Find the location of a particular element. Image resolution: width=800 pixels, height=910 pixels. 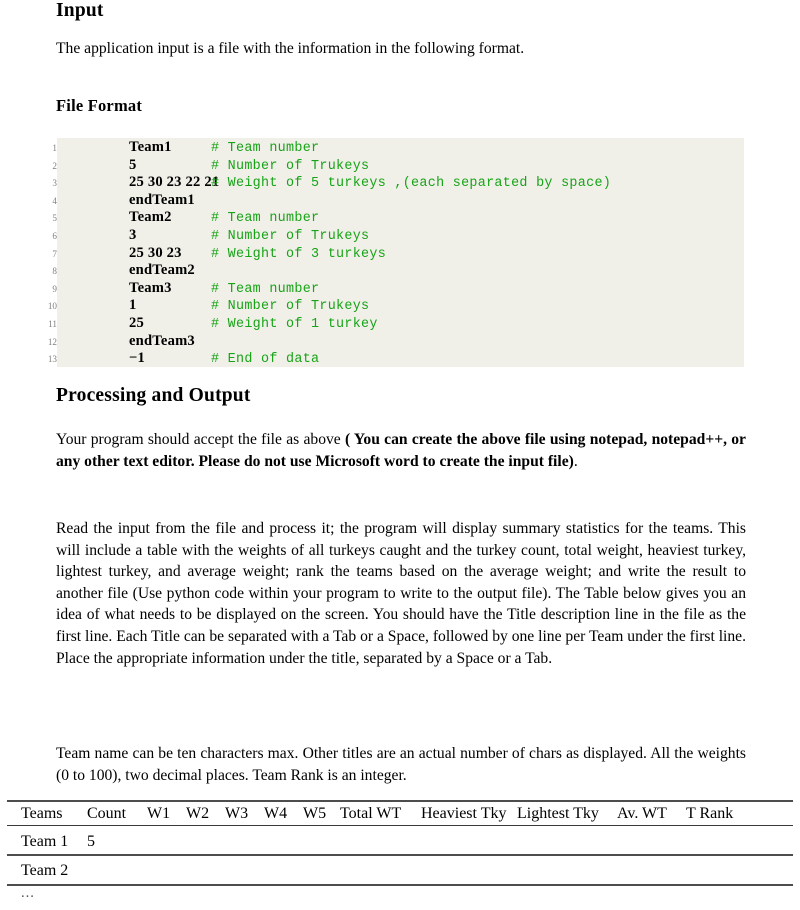

code-line-comment: # Weight of 3 turkeys is located at coordinates (299, 254).